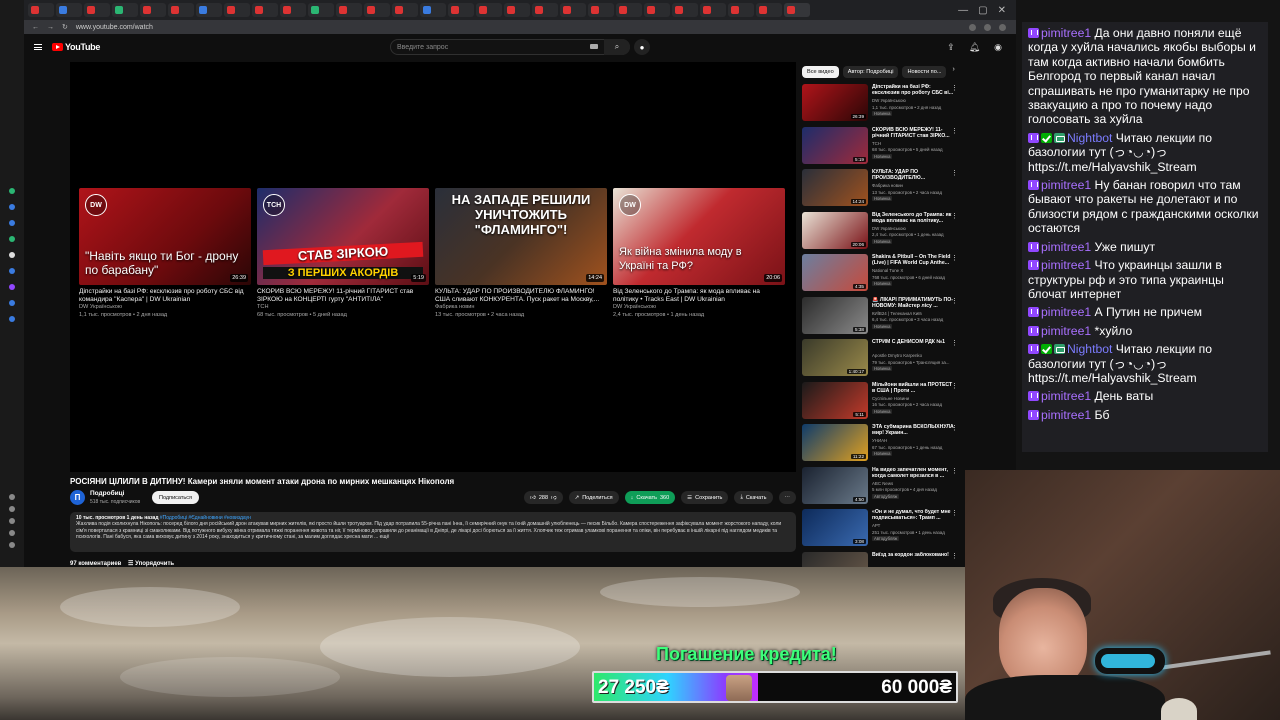 Image resolution: width=1280 pixels, height=720 pixels. I want to click on recommended-channel: Фабрика новин, so click(887, 185).